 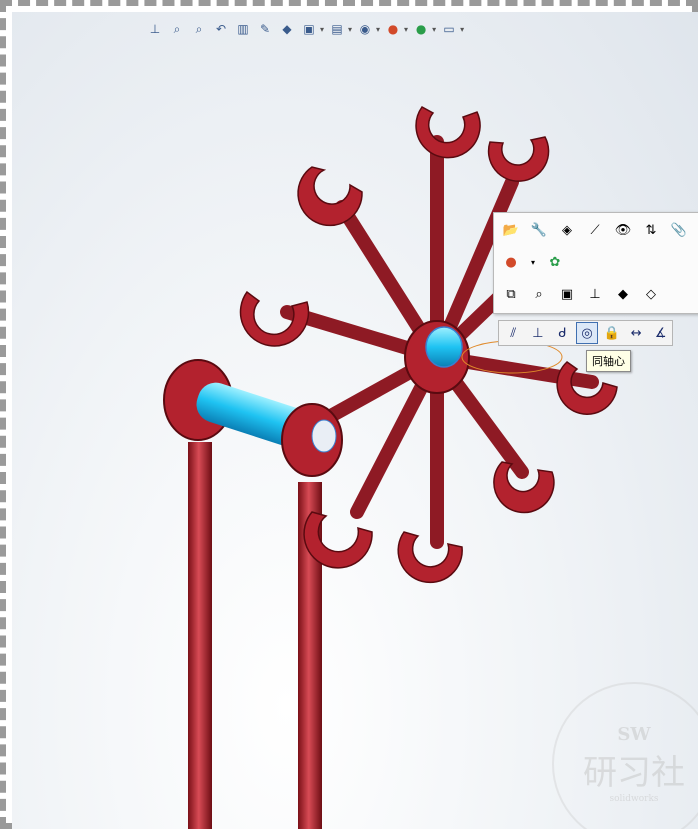 I want to click on hub-bore-highlight, so click(x=444, y=347).